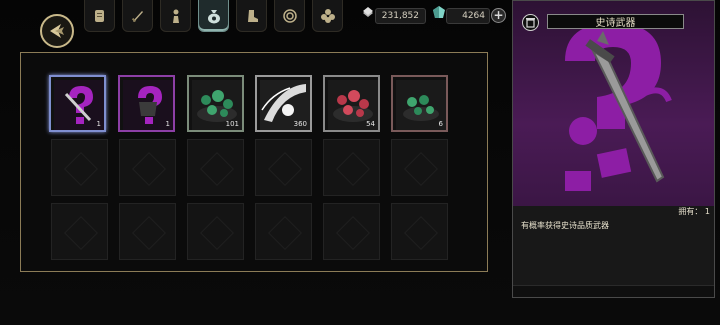 The height and width of the screenshot is (325, 720). I want to click on discard-button, so click(530, 22).